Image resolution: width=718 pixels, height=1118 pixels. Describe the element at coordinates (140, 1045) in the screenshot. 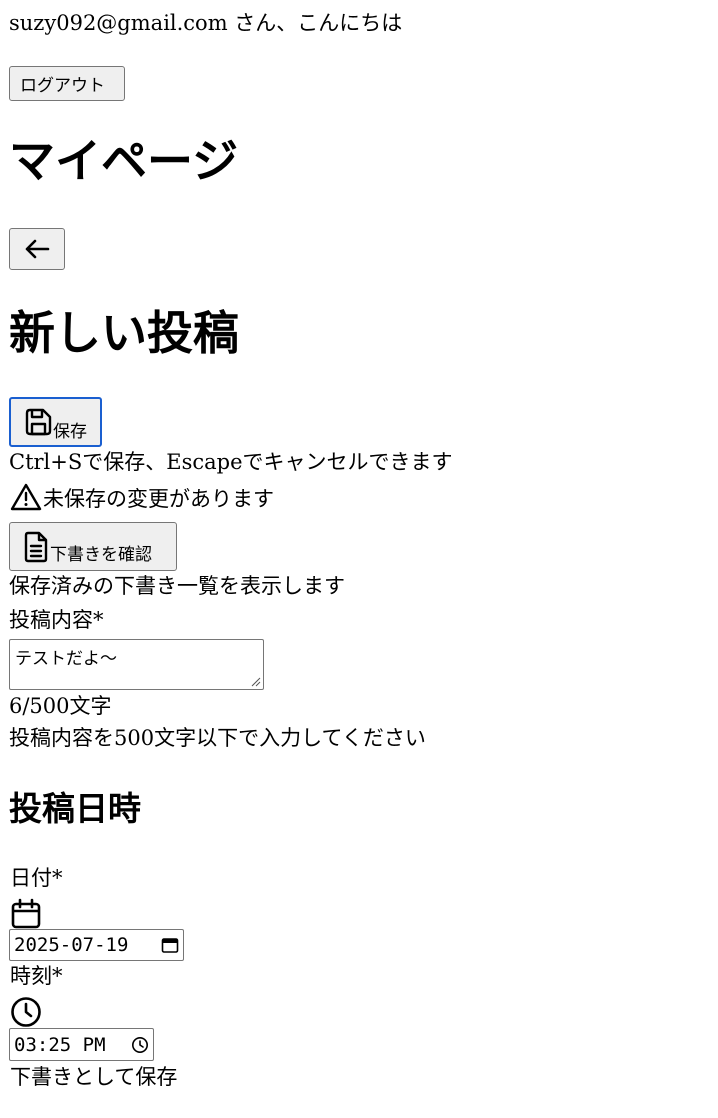

I see `time-picker-icon` at that location.